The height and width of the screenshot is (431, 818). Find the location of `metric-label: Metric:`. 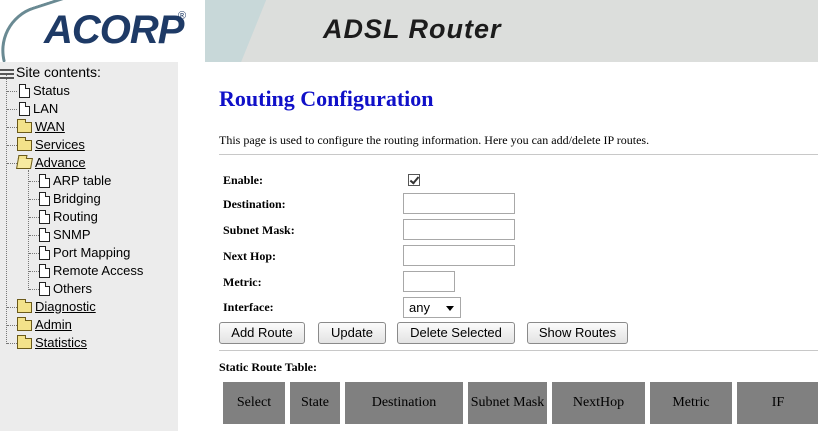

metric-label: Metric: is located at coordinates (242, 282).